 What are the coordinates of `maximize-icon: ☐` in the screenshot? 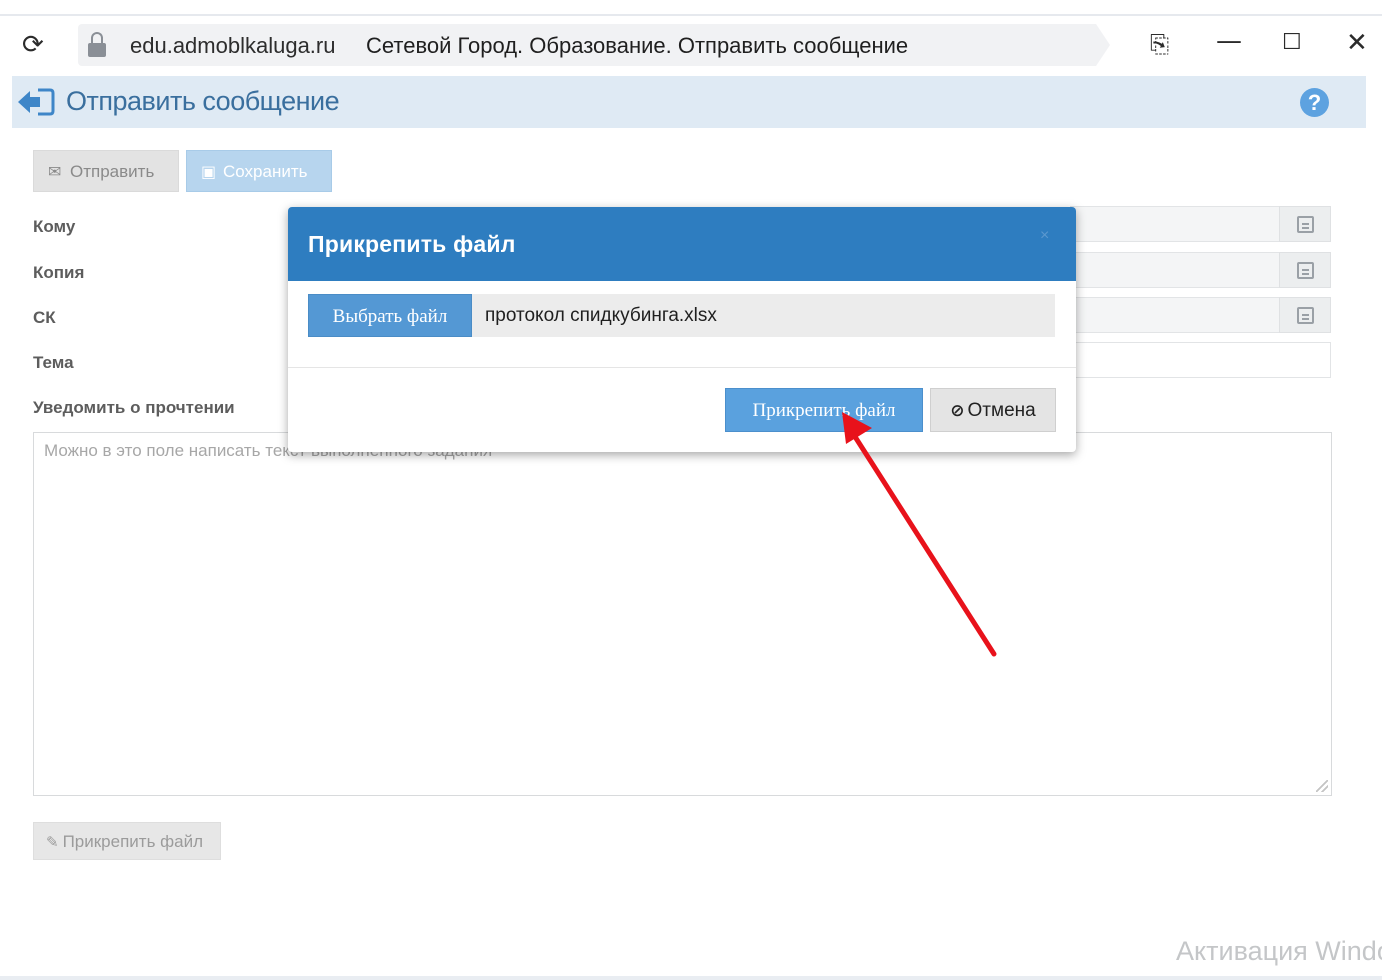 It's located at (1292, 42).